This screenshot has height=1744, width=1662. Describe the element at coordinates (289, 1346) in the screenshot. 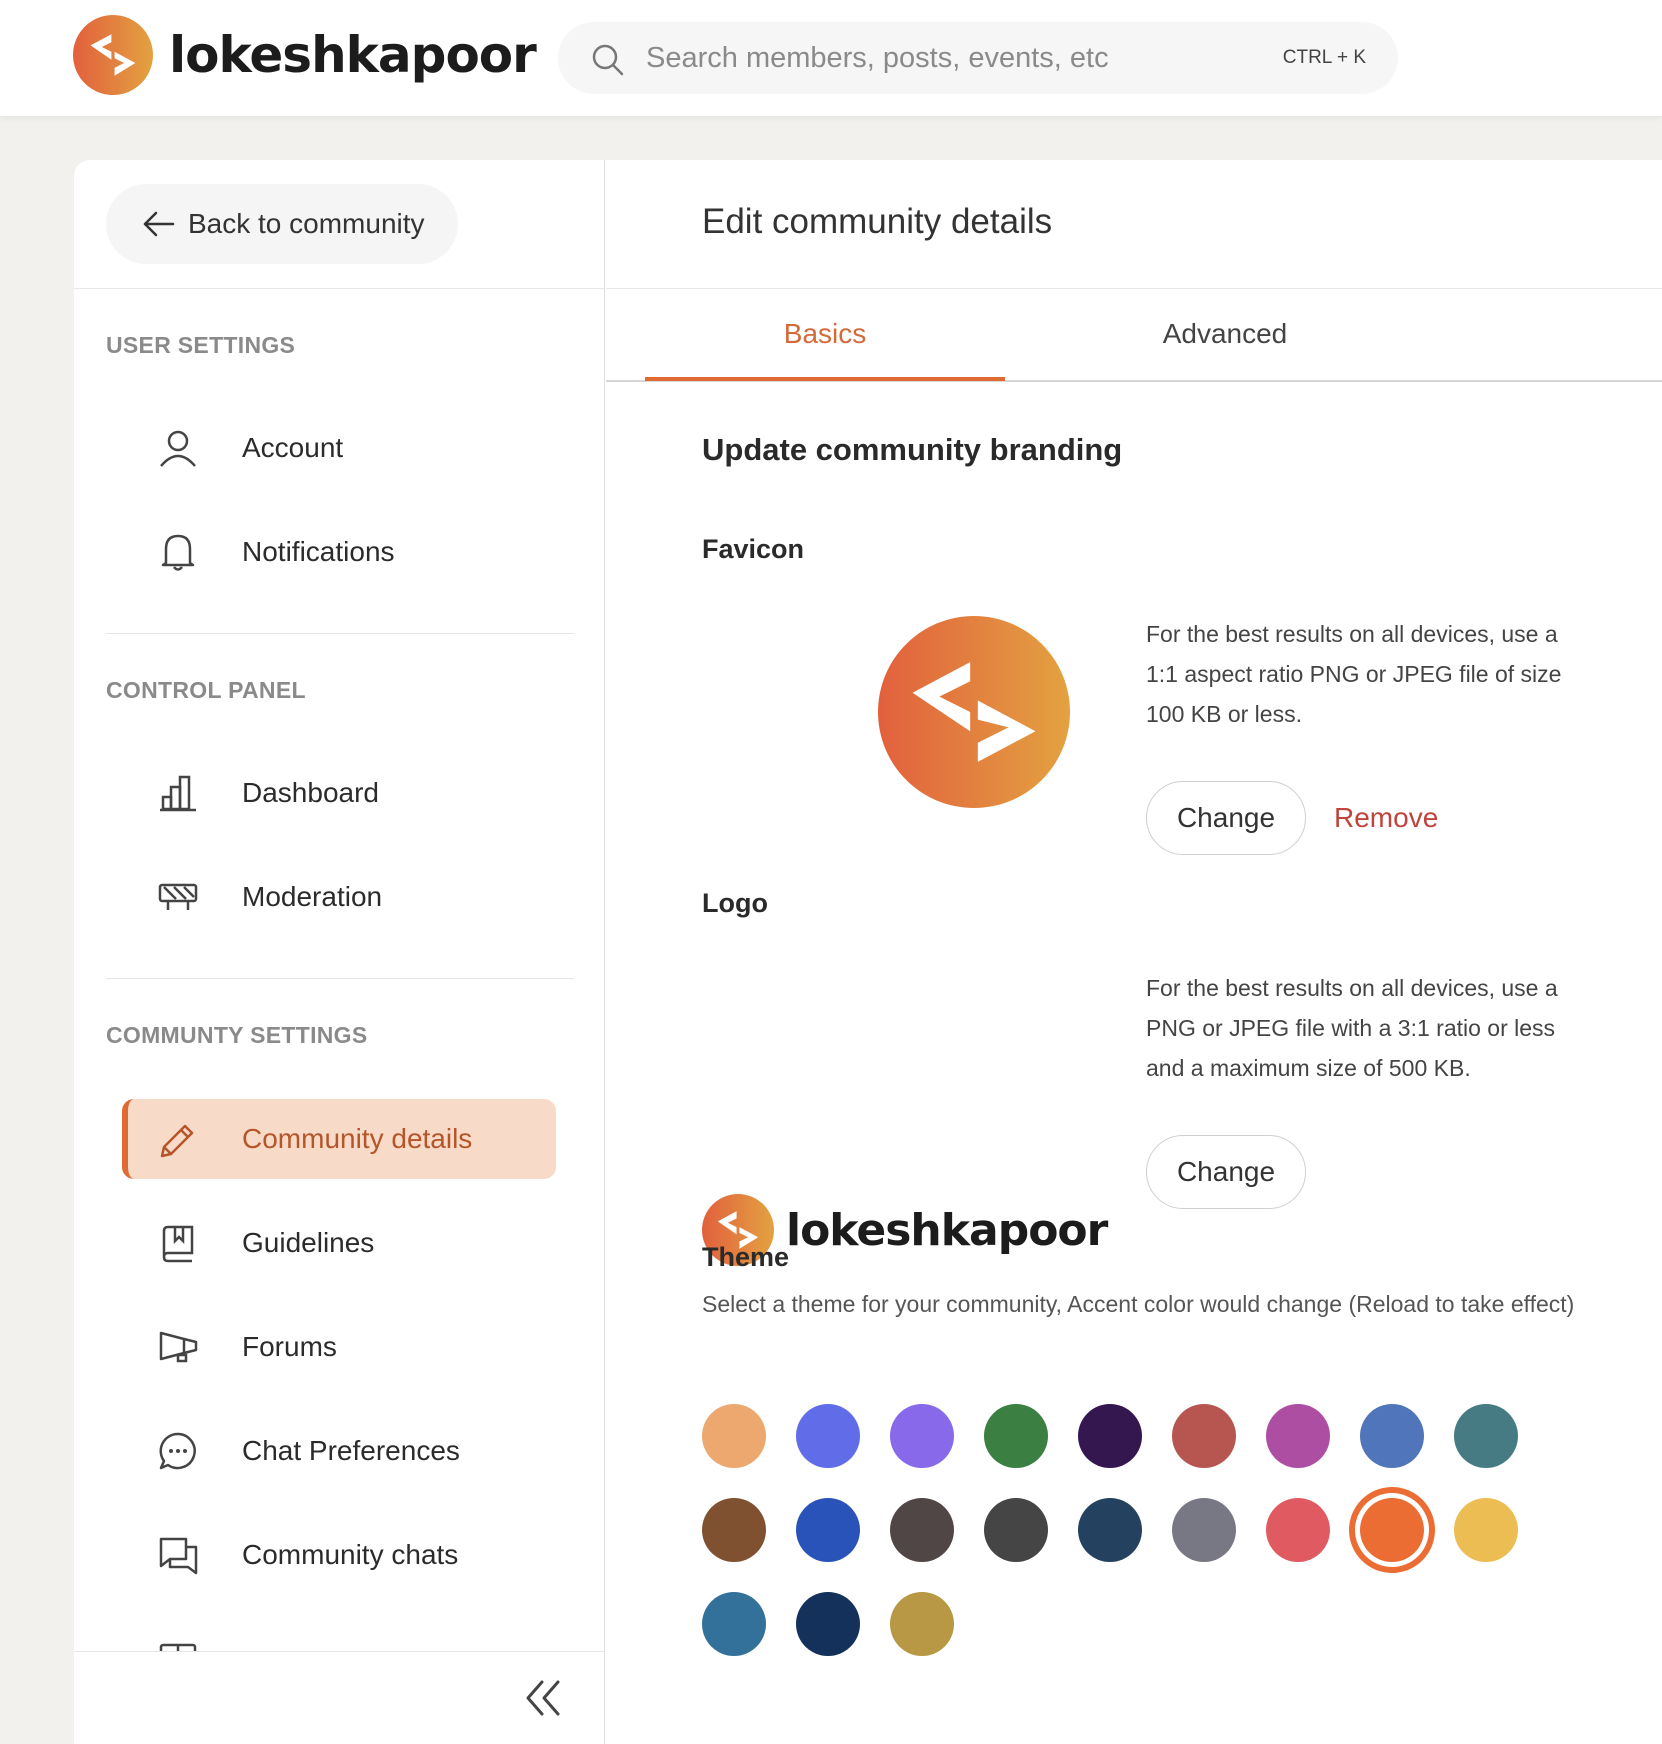

I see `sidebar-item-label: Forums` at that location.